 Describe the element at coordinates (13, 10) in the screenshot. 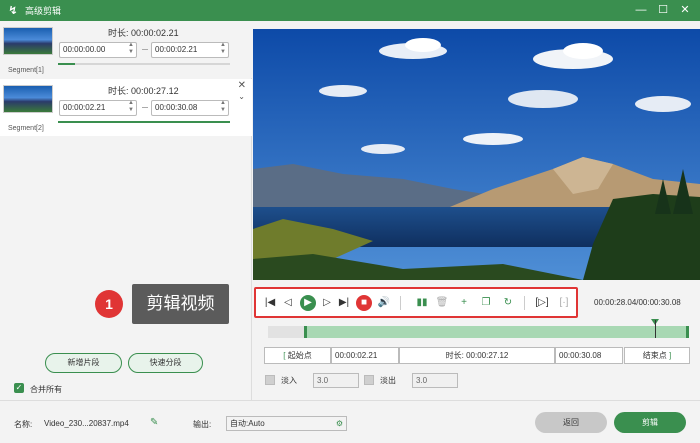

I see `app-logo-icon: ↯` at that location.